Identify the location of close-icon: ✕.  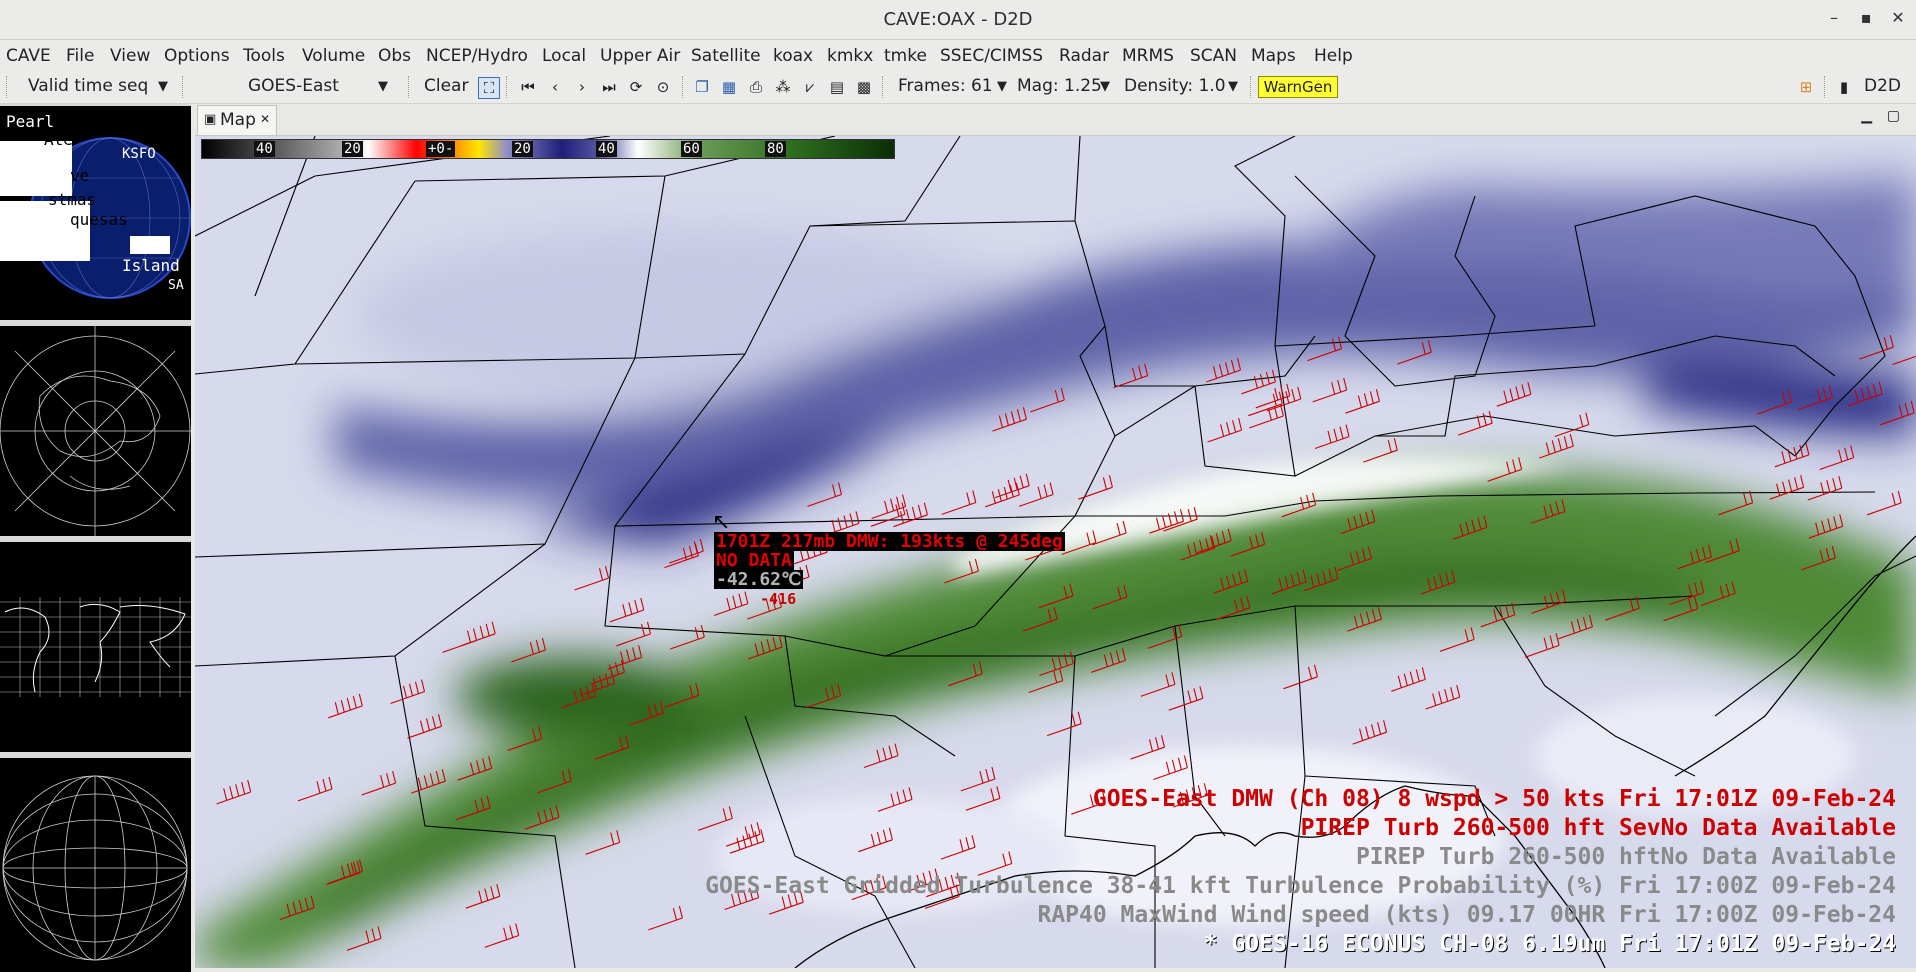
(1898, 17).